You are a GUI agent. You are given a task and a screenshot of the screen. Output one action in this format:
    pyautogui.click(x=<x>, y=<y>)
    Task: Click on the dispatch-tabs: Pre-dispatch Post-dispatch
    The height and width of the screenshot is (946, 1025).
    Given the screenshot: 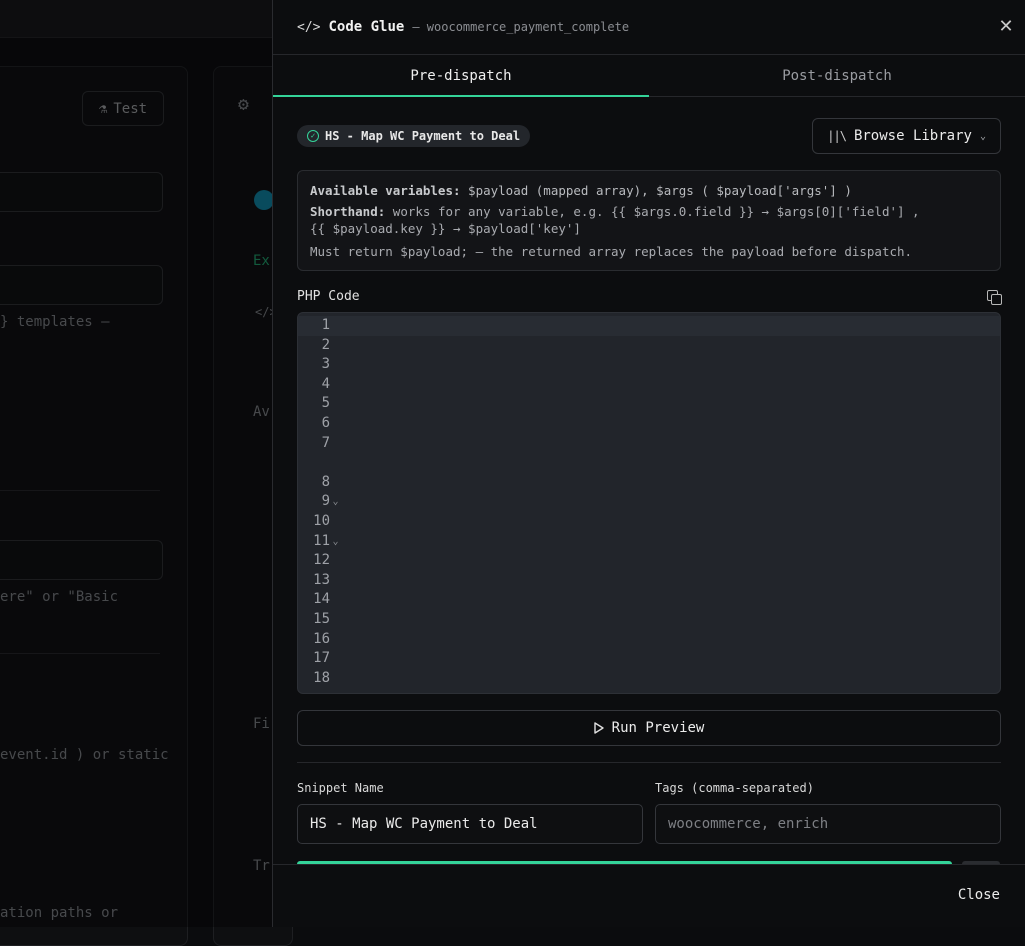 What is the action you would take?
    pyautogui.click(x=649, y=76)
    